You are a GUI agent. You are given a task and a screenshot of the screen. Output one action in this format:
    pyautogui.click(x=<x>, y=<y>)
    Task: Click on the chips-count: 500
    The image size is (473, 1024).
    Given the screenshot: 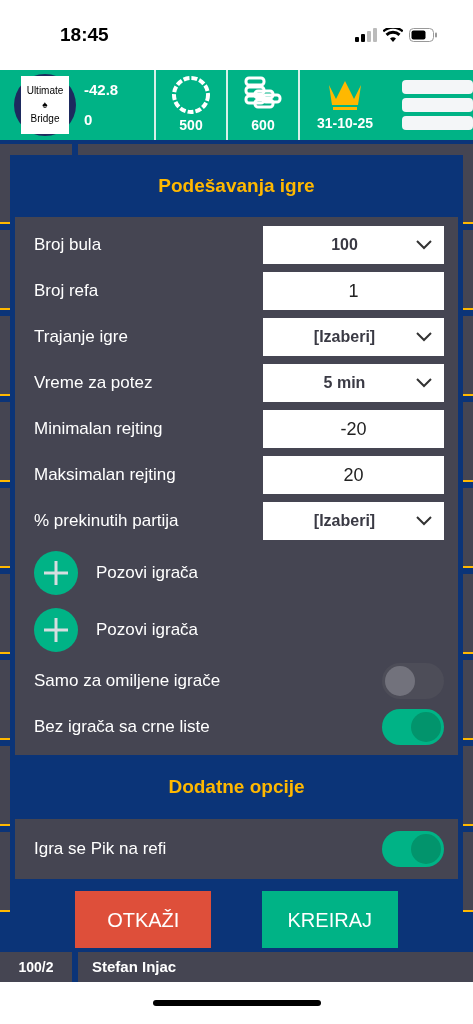 What is the action you would take?
    pyautogui.click(x=191, y=125)
    